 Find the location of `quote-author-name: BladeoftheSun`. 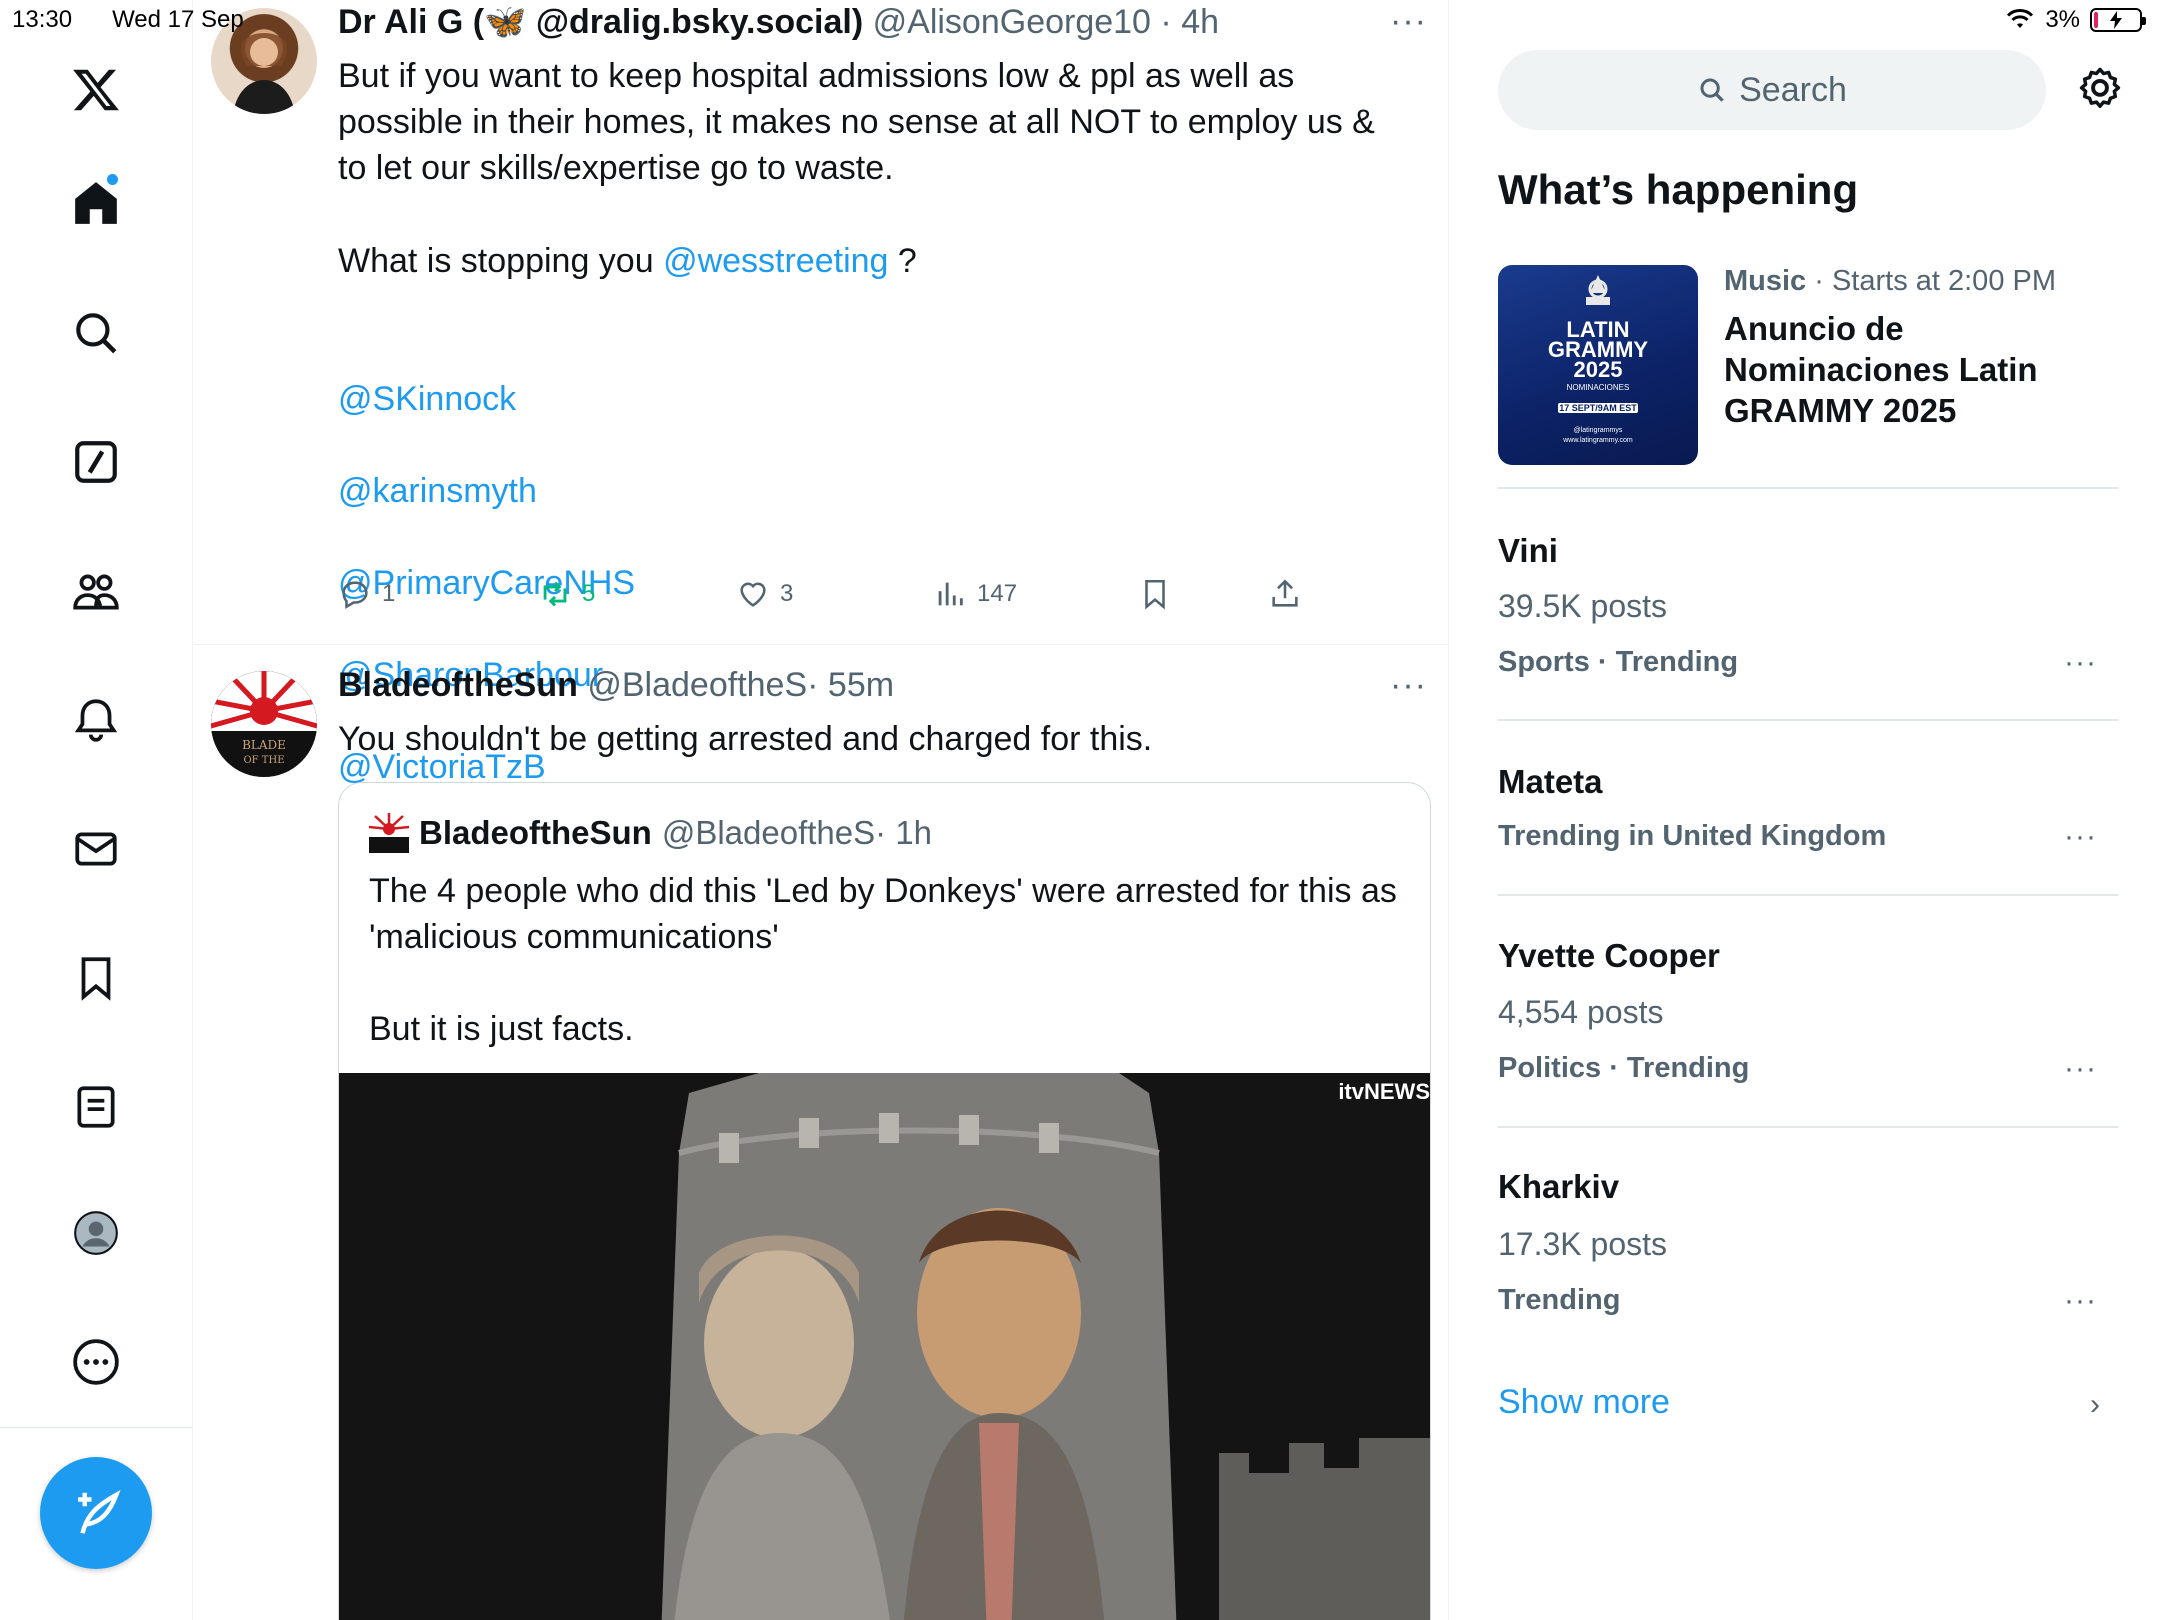

quote-author-name: BladeoftheSun is located at coordinates (535, 833).